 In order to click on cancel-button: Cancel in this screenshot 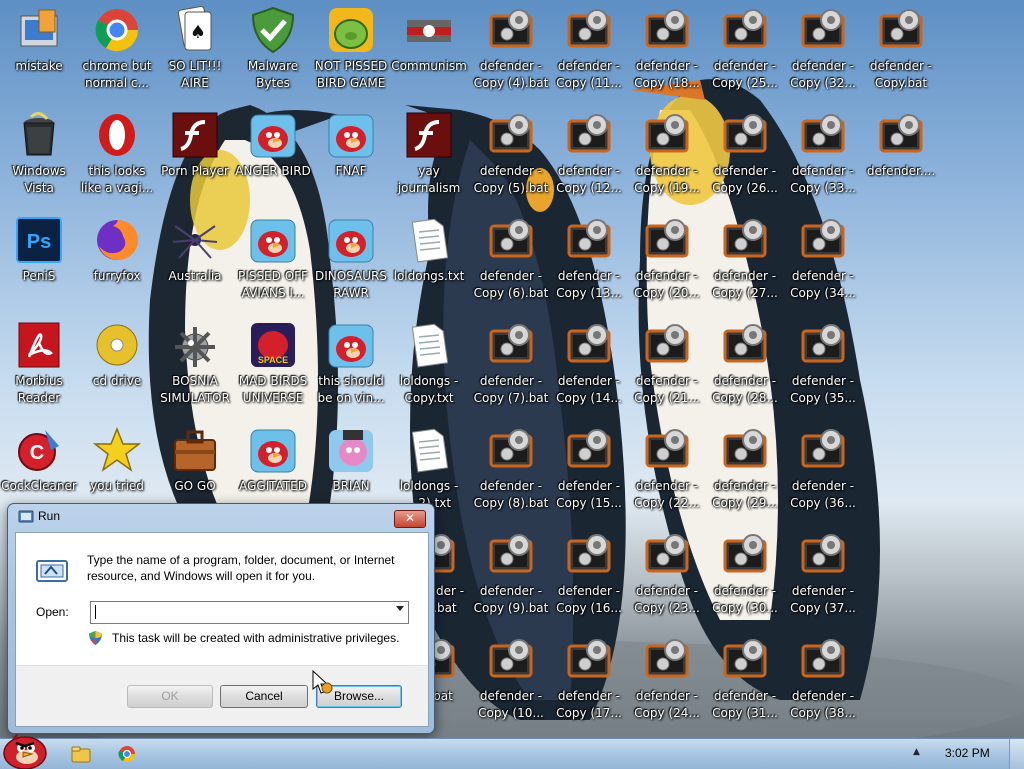, I will do `click(264, 696)`.